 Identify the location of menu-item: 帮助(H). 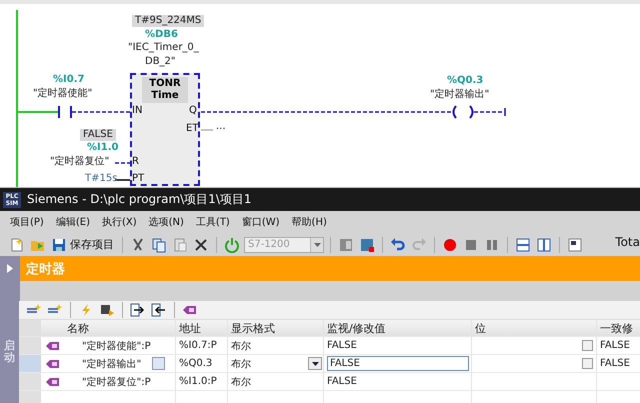
(309, 222).